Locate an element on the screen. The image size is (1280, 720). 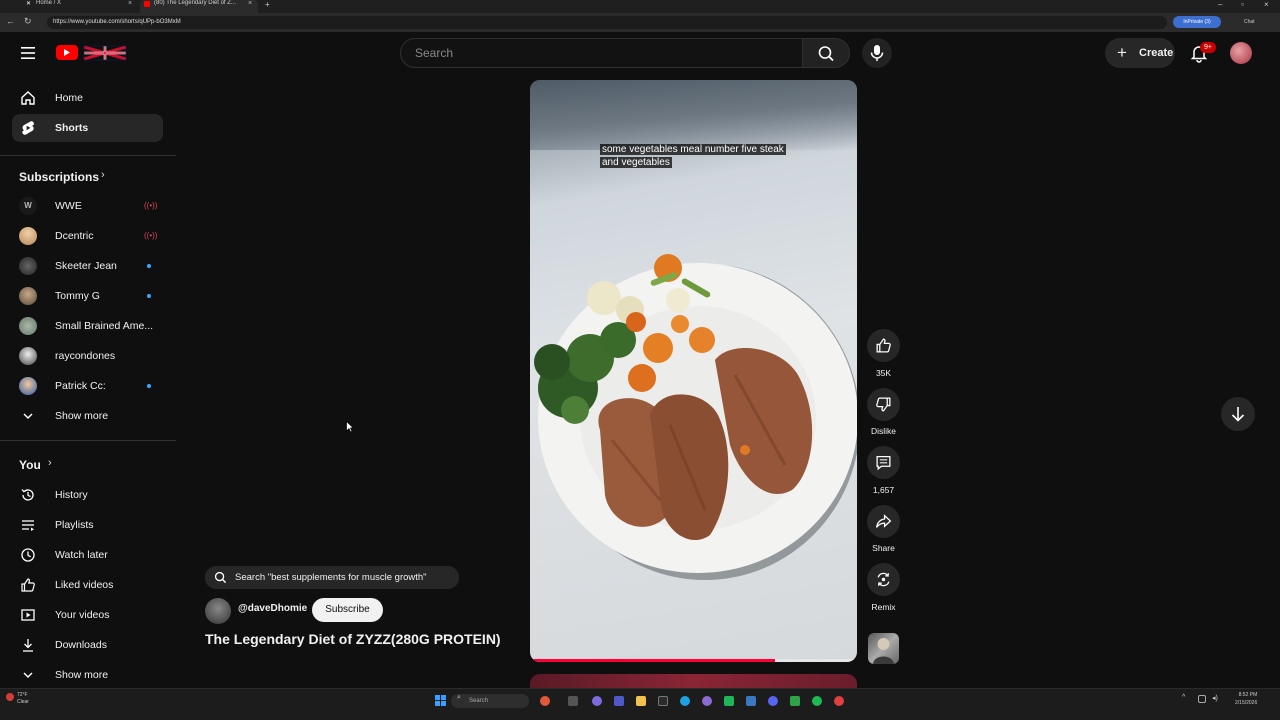
account-avatar is located at coordinates (1241, 53).